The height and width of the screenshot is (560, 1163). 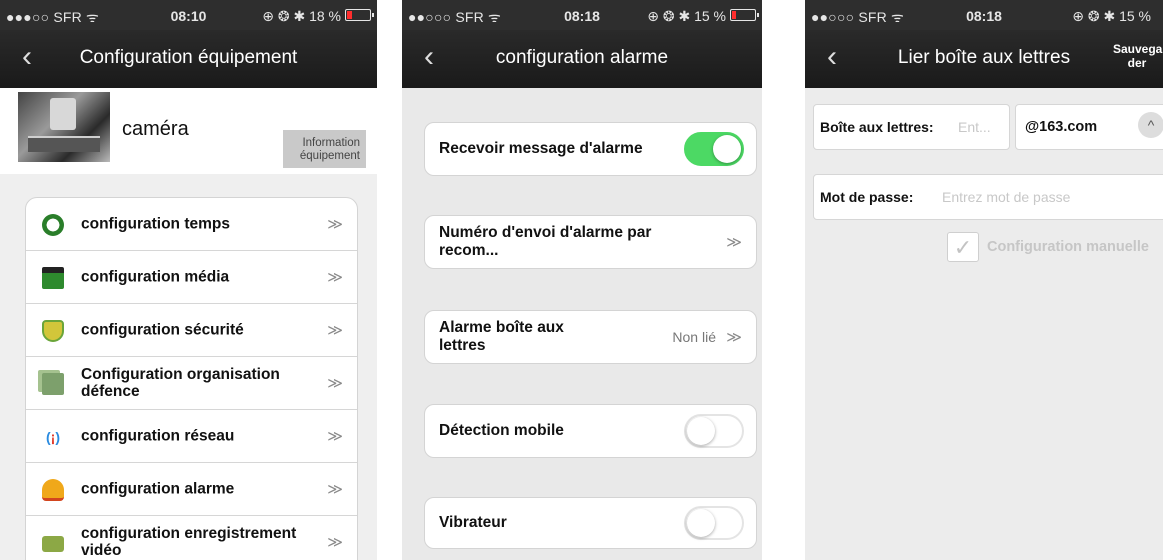 I want to click on mailbox-status: Non lié, so click(x=694, y=337).